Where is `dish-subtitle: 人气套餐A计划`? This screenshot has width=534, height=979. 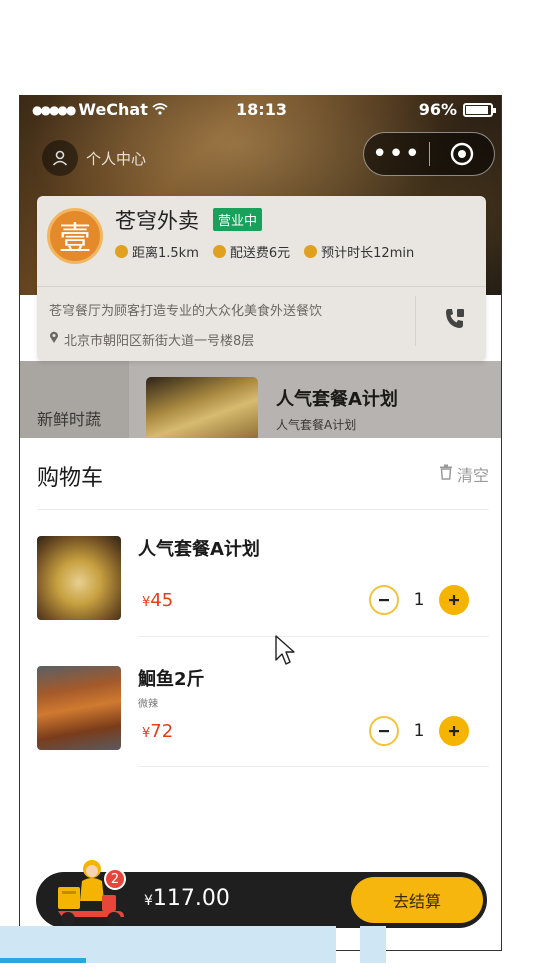 dish-subtitle: 人气套餐A计划 is located at coordinates (316, 425).